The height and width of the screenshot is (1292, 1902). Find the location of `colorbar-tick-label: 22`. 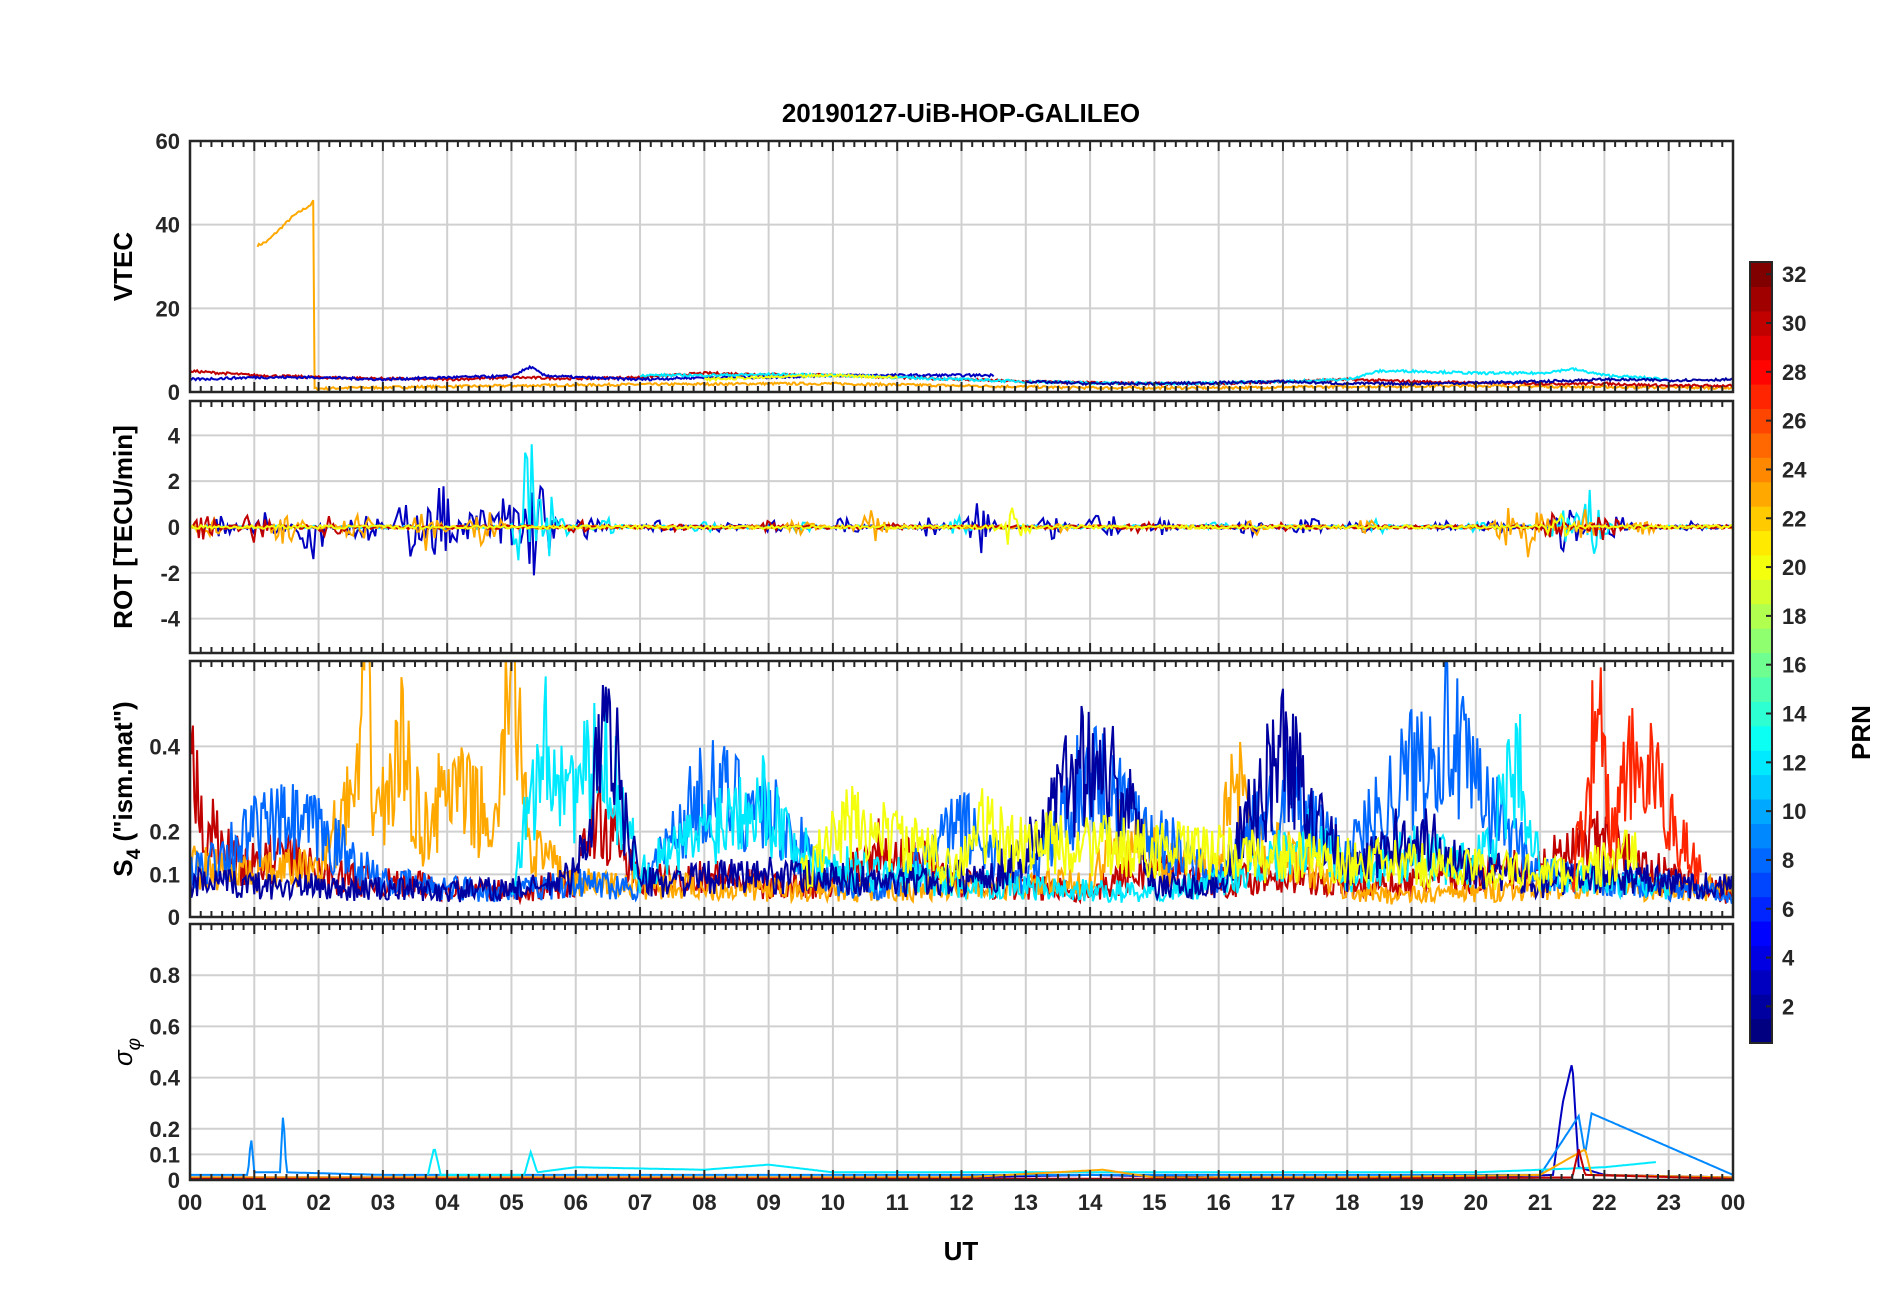

colorbar-tick-label: 22 is located at coordinates (1794, 518).